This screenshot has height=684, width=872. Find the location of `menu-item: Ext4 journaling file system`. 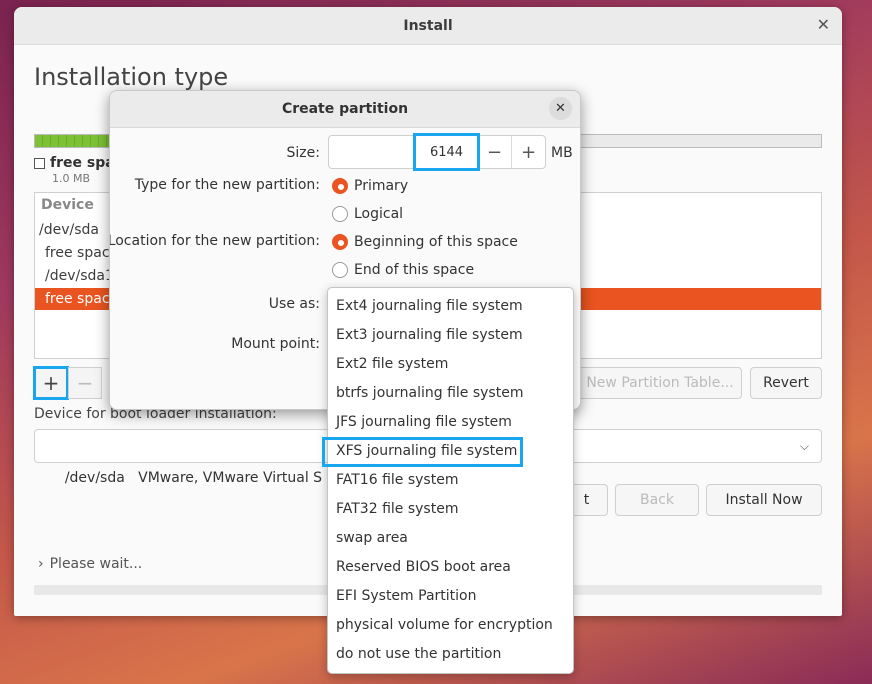

menu-item: Ext4 journaling file system is located at coordinates (450, 306).